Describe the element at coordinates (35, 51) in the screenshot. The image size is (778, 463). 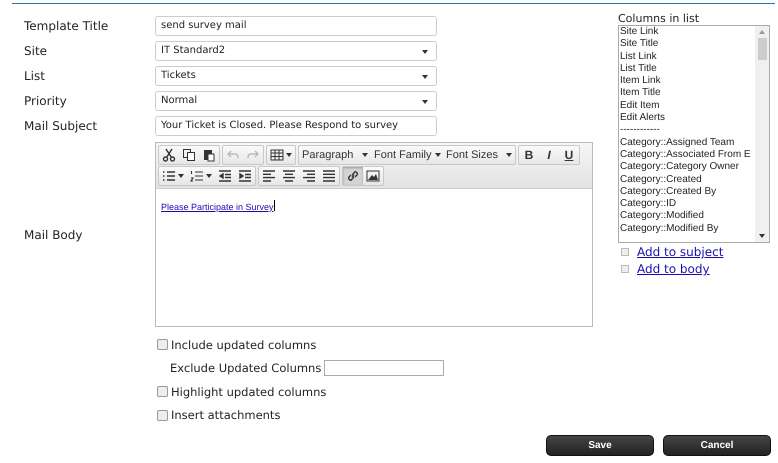
I see `field-label: Site` at that location.